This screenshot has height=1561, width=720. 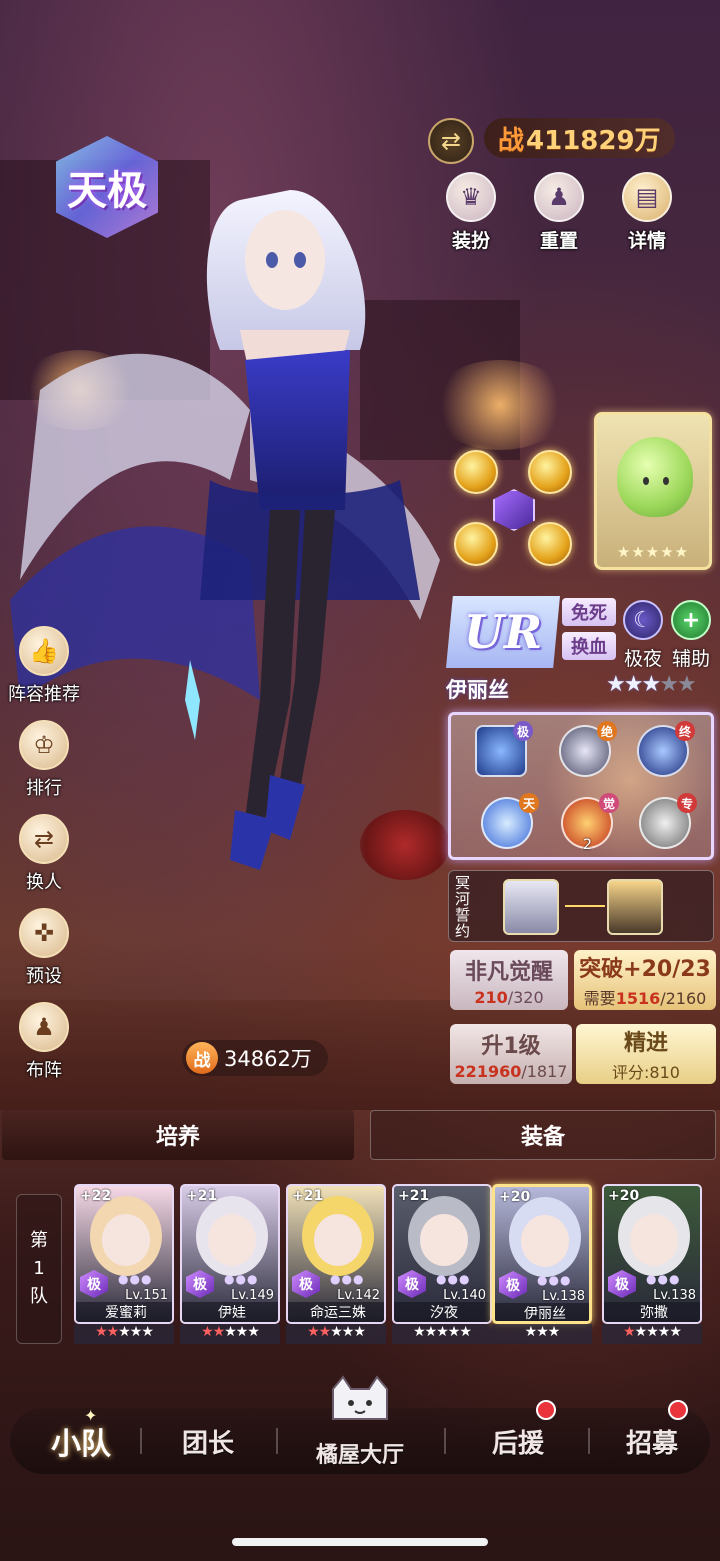 What do you see at coordinates (647, 212) in the screenshot?
I see `details-button: ▤ 详情` at bounding box center [647, 212].